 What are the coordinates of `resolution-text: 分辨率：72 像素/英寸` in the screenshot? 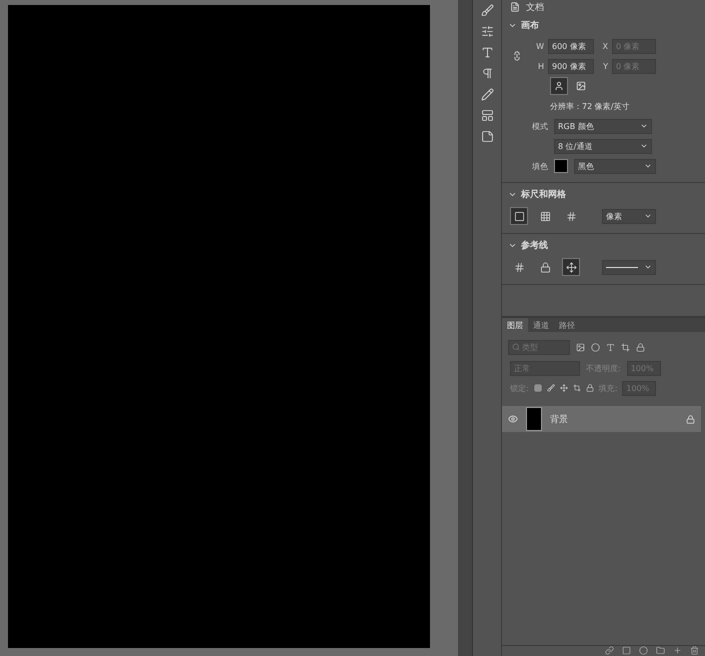 It's located at (590, 106).